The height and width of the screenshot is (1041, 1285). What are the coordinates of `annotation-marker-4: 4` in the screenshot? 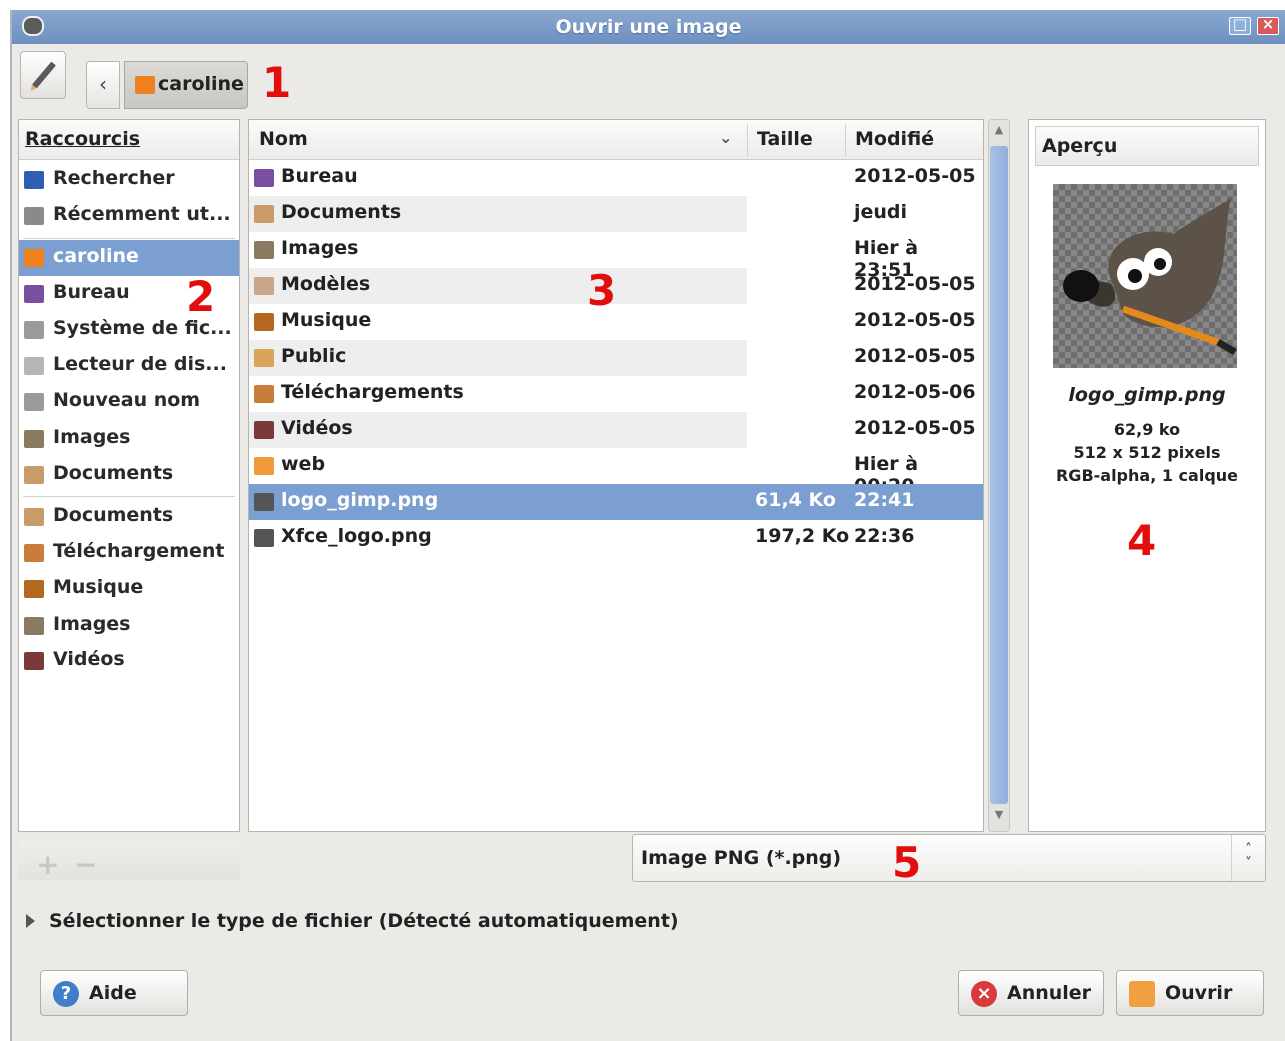 It's located at (1142, 540).